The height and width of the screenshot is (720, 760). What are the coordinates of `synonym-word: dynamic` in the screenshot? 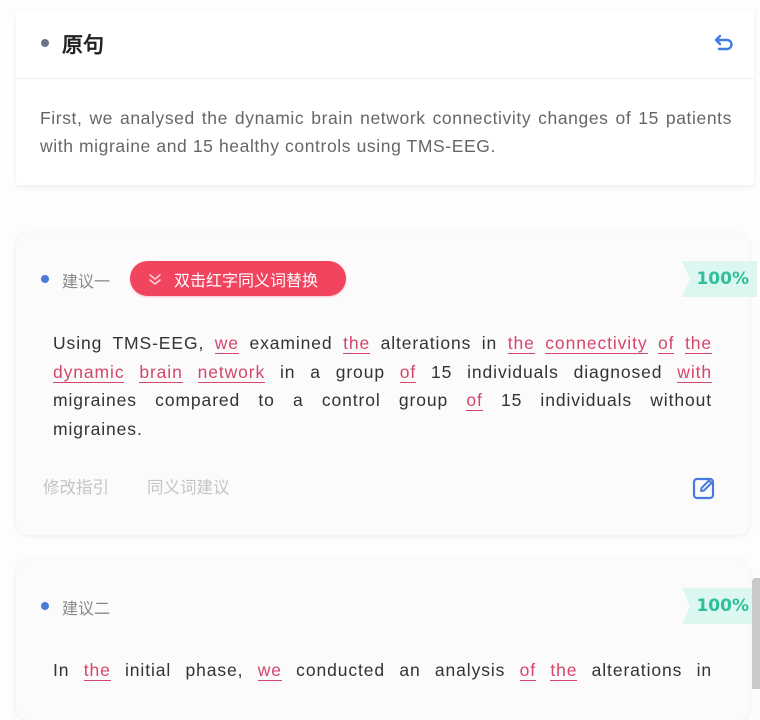 It's located at (89, 372).